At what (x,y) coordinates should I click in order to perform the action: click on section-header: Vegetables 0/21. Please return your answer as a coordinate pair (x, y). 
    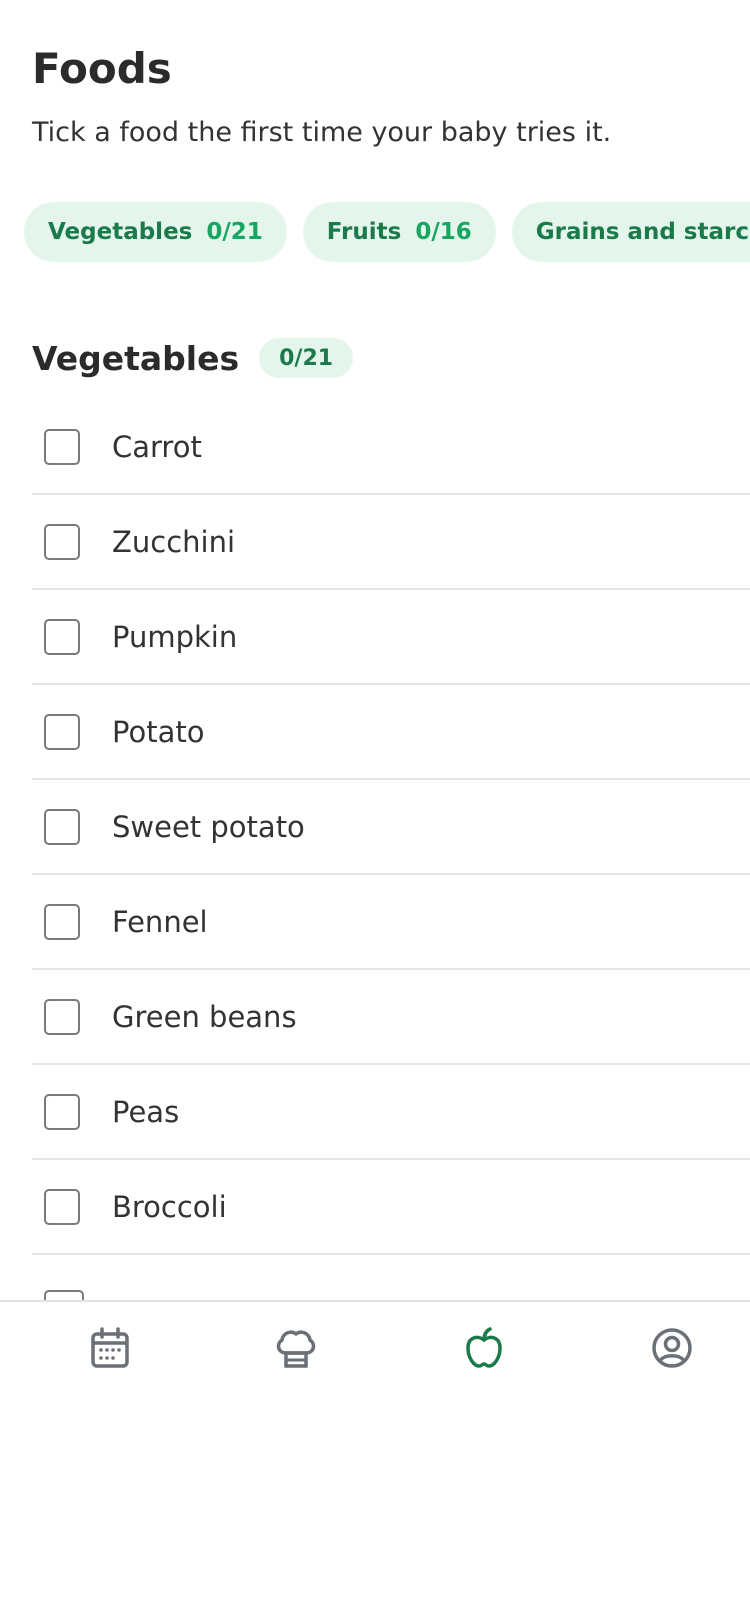
    Looking at the image, I should click on (193, 358).